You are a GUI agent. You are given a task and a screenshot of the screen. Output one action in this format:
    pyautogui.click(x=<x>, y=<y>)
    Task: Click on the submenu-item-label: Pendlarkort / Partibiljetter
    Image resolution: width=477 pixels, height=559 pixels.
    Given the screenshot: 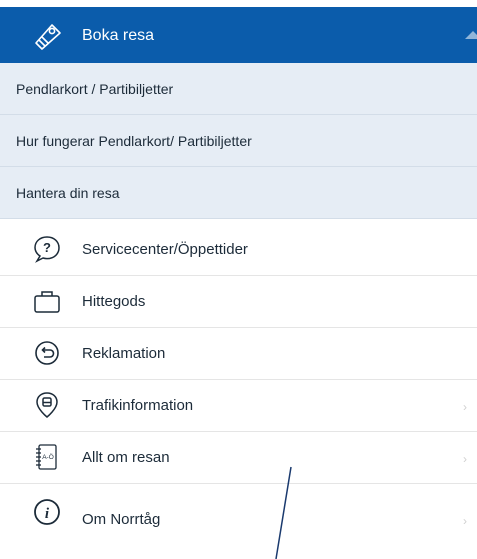 What is the action you would take?
    pyautogui.click(x=95, y=89)
    